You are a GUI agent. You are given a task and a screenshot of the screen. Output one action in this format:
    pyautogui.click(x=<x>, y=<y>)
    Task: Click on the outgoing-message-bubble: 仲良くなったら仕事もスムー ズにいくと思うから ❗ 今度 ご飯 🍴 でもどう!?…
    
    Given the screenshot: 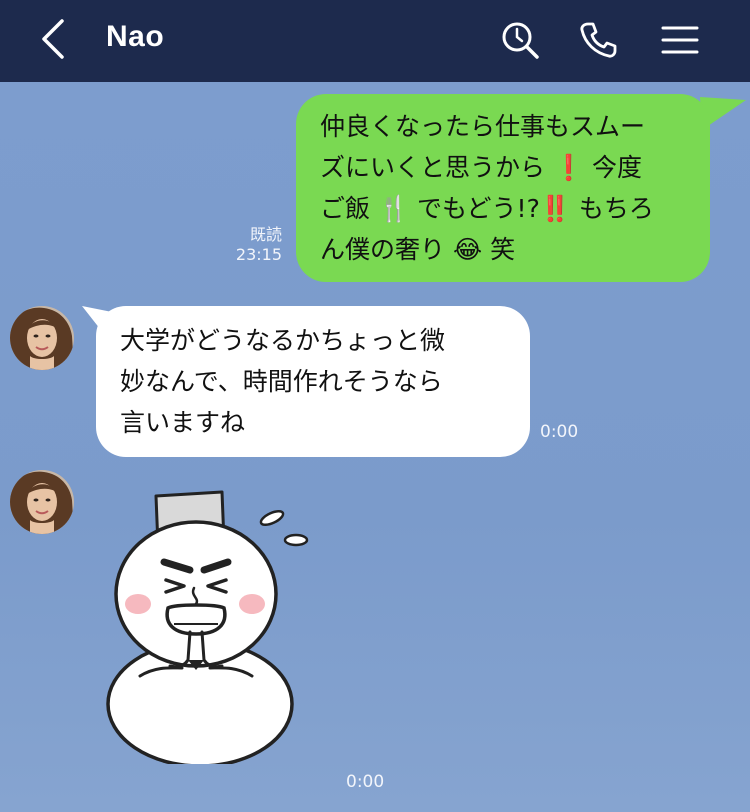 What is the action you would take?
    pyautogui.click(x=503, y=188)
    